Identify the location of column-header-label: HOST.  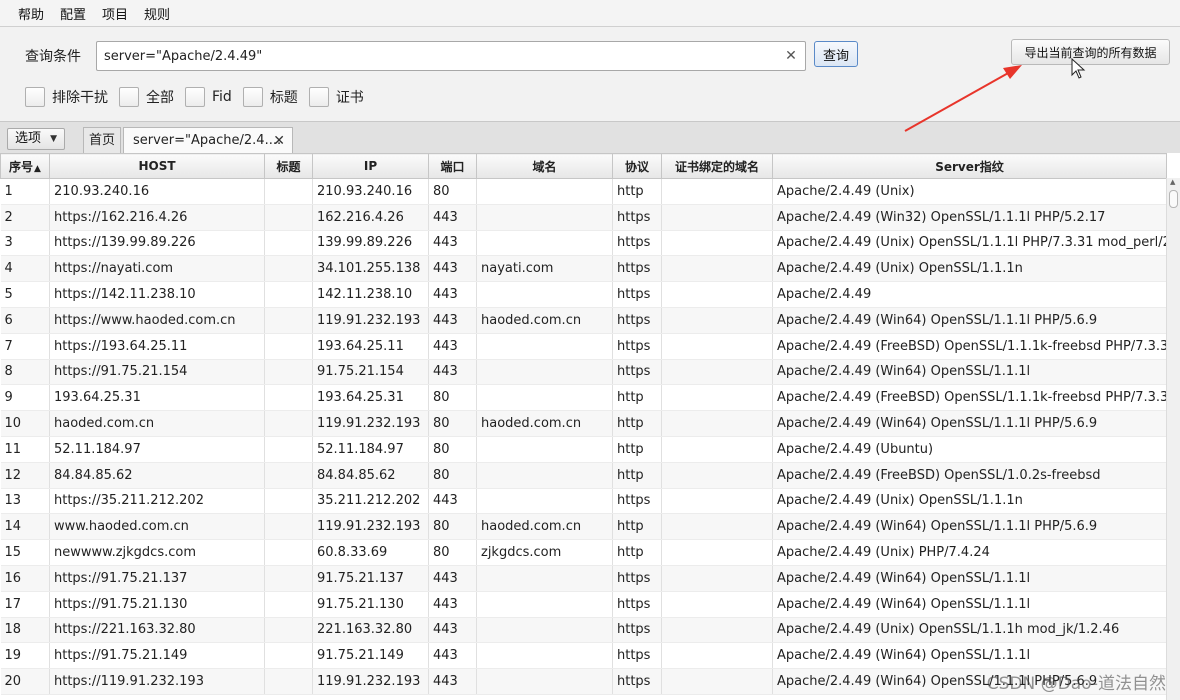
(157, 166).